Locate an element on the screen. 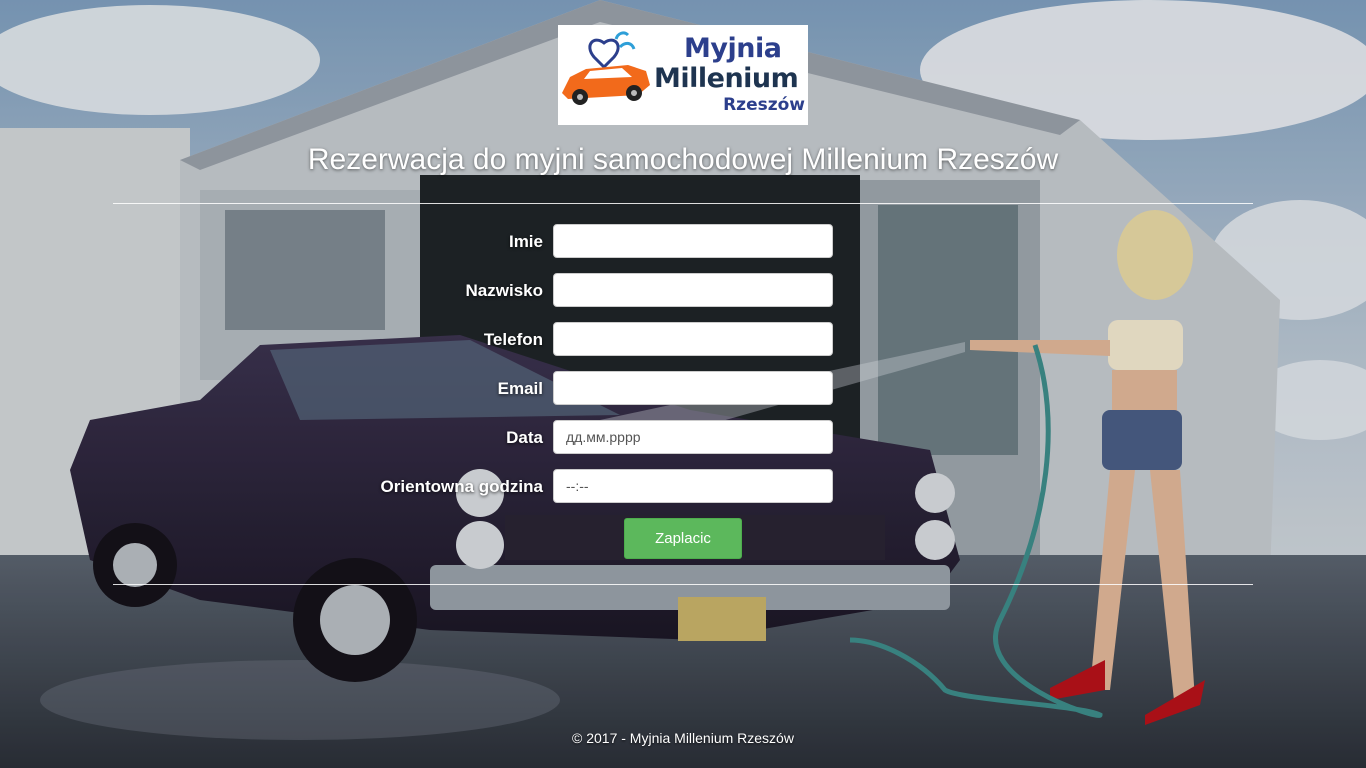  nazwisko-label: Nazwisko is located at coordinates (504, 290).